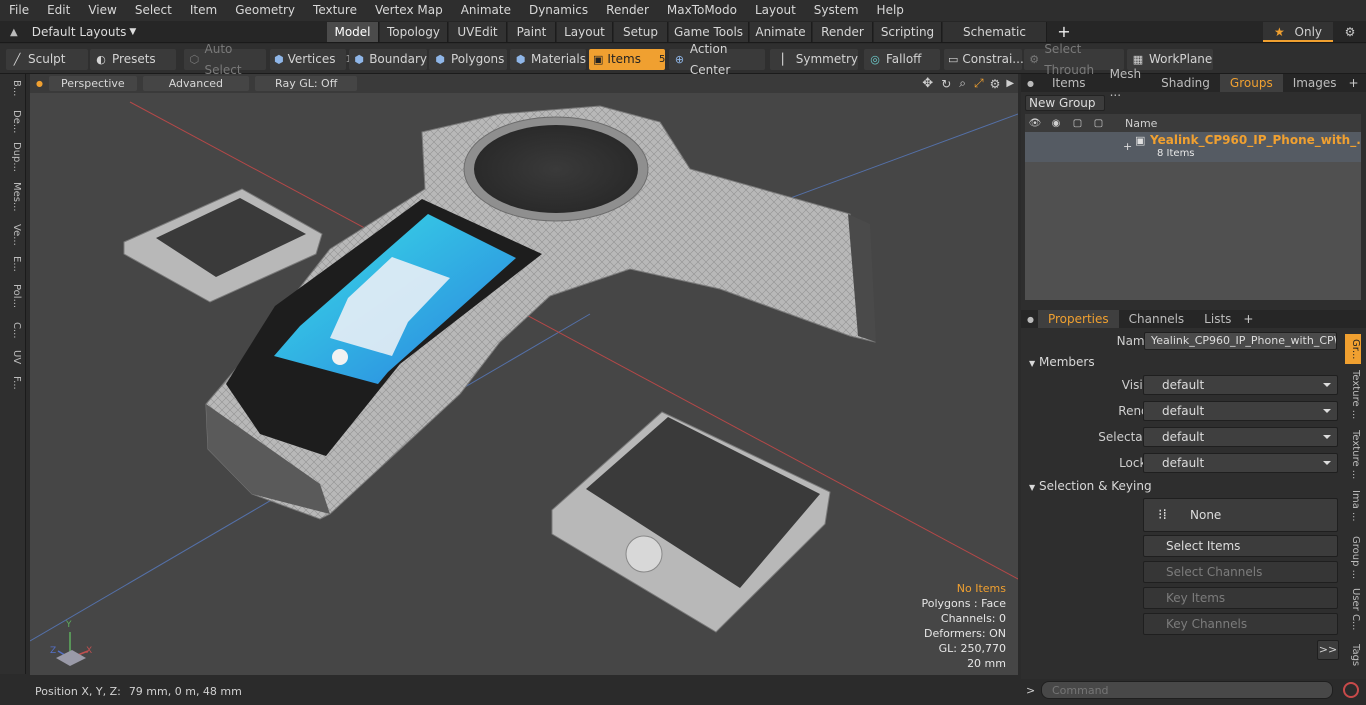  Describe the element at coordinates (353, 32) in the screenshot. I see `tab-model: Model` at that location.